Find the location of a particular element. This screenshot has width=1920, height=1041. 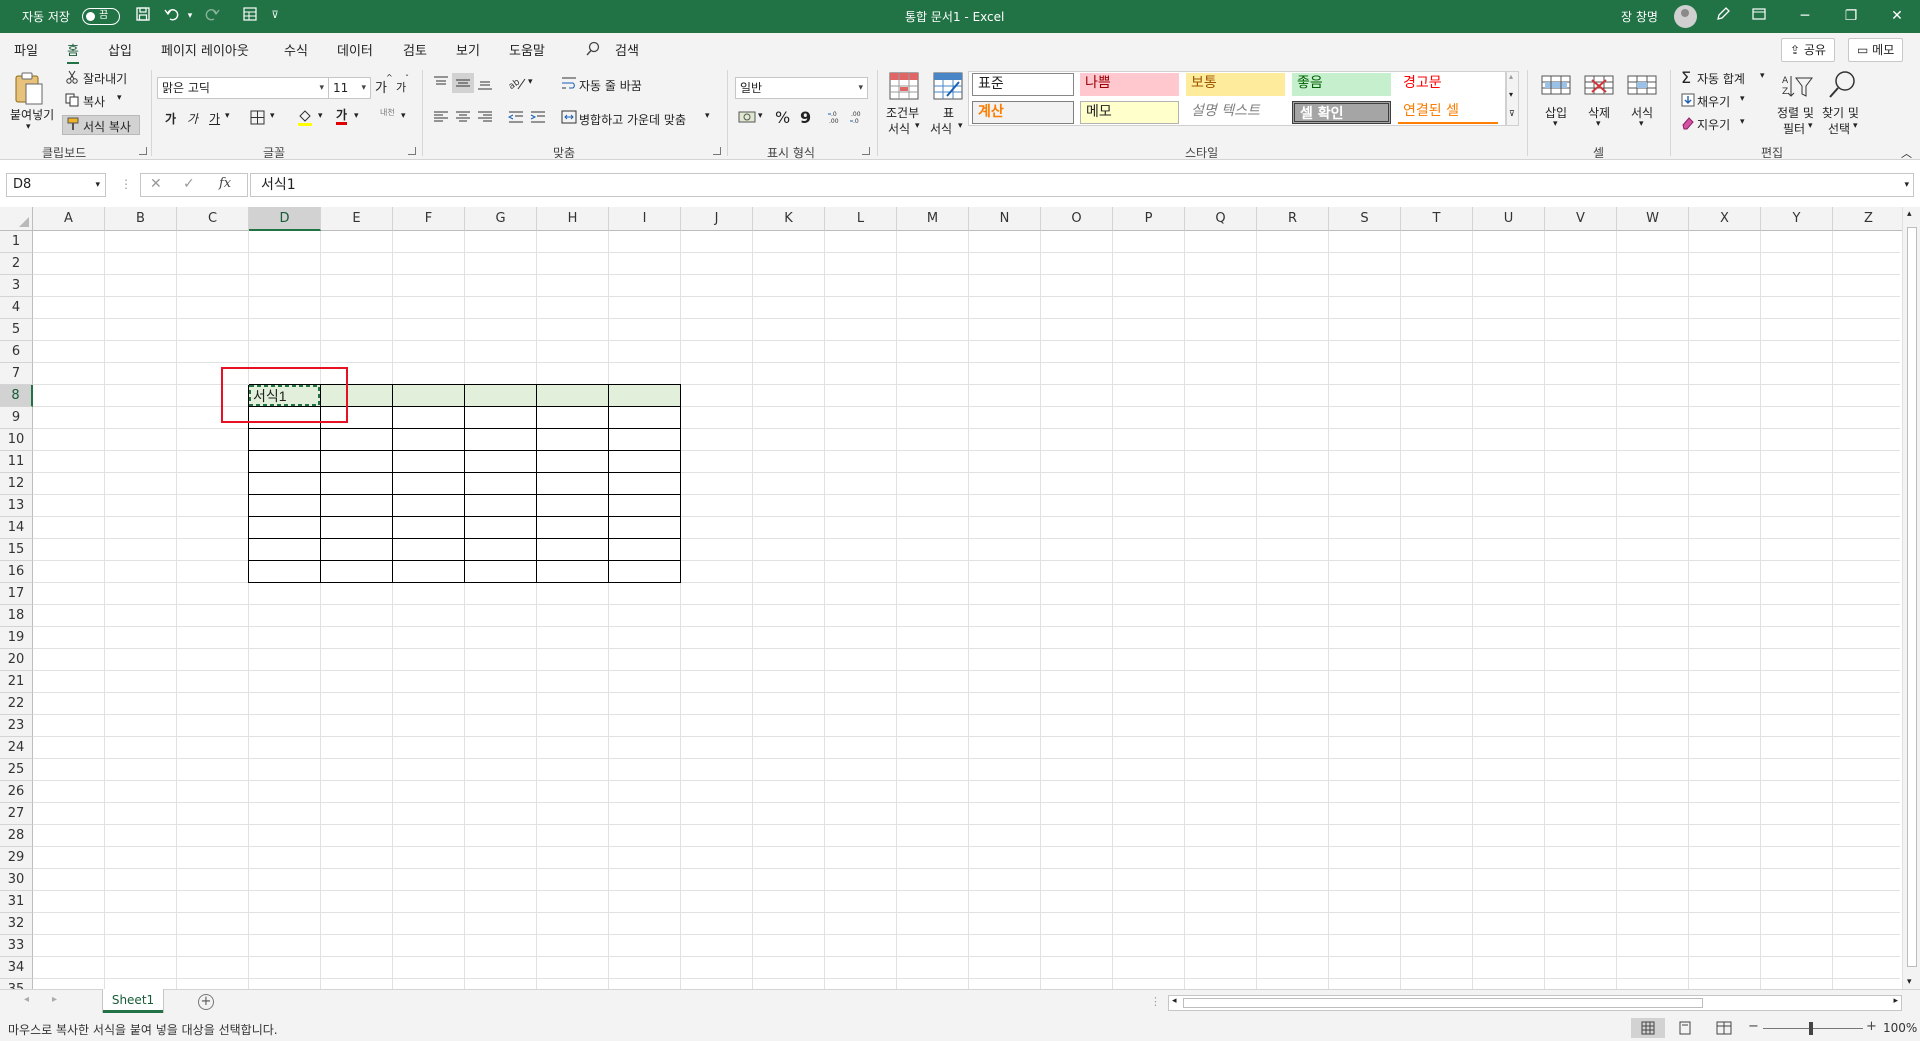

horizontal-scroll-thumb is located at coordinates (1443, 1003).